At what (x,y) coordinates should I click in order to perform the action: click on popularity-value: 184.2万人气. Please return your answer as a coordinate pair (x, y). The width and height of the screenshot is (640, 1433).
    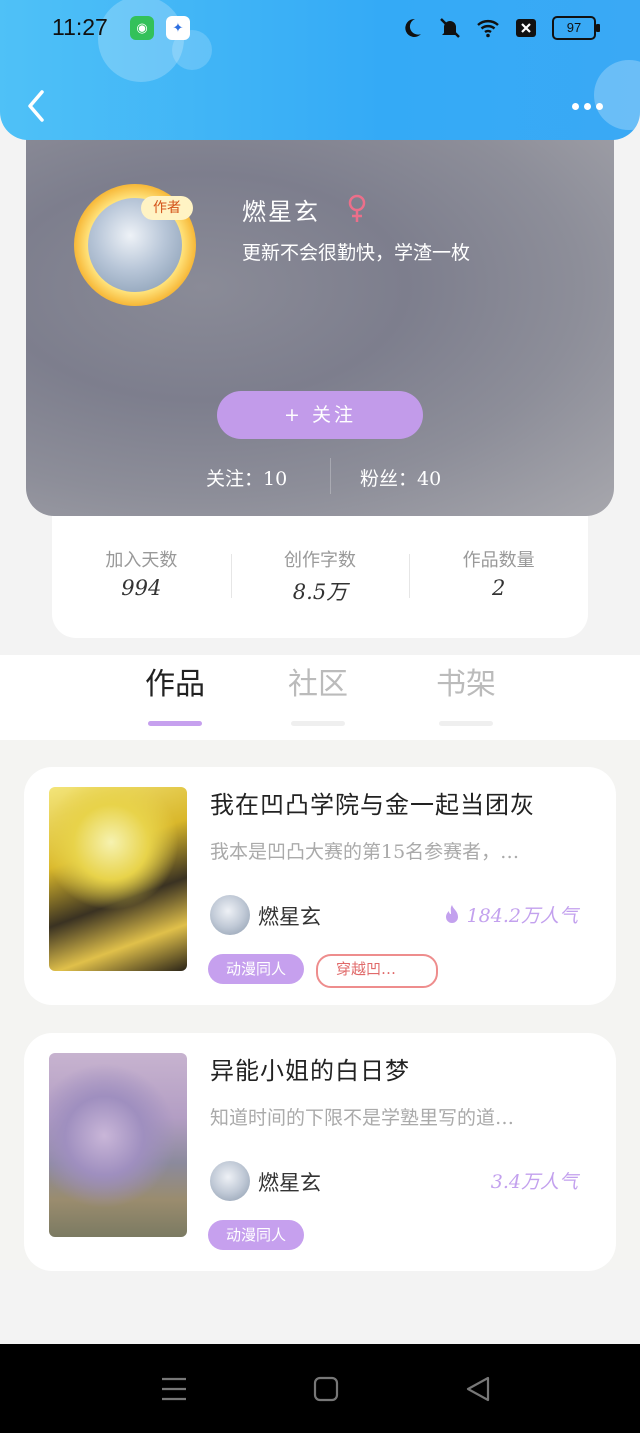
    Looking at the image, I should click on (522, 916).